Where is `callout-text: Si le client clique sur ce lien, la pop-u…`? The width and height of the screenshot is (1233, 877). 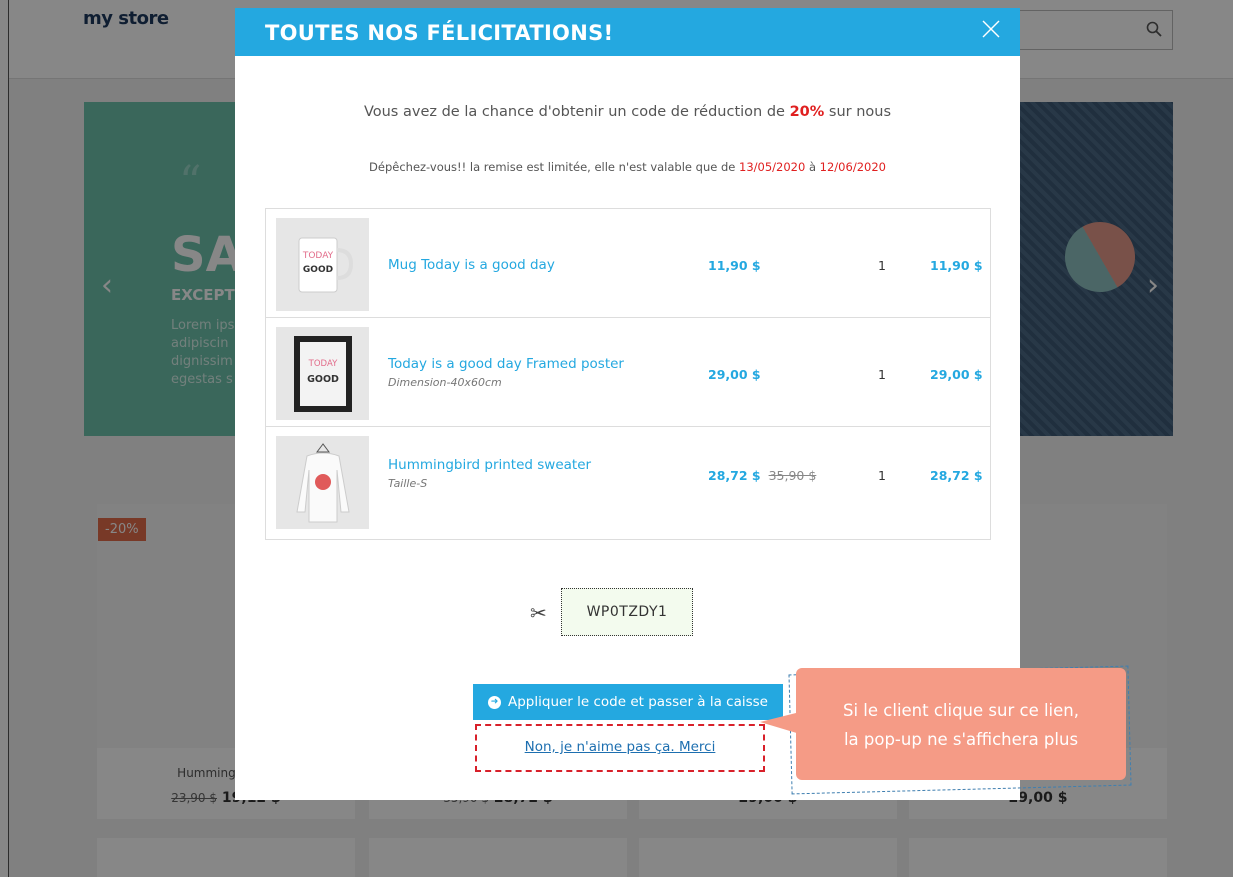
callout-text: Si le client clique sur ce lien, la pop-u… is located at coordinates (961, 725).